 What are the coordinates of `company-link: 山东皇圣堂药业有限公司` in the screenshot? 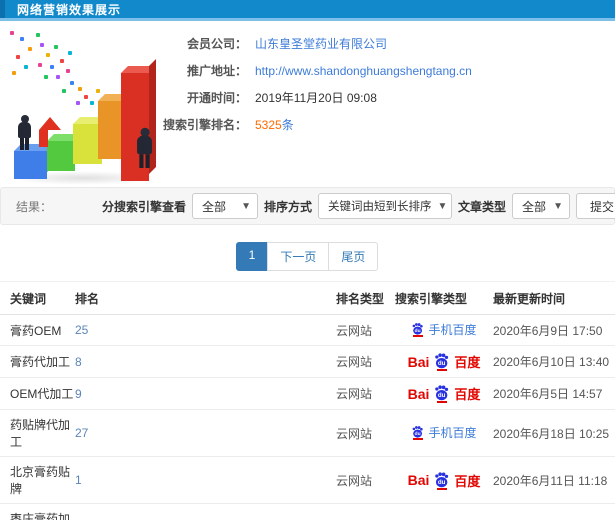 It's located at (321, 43).